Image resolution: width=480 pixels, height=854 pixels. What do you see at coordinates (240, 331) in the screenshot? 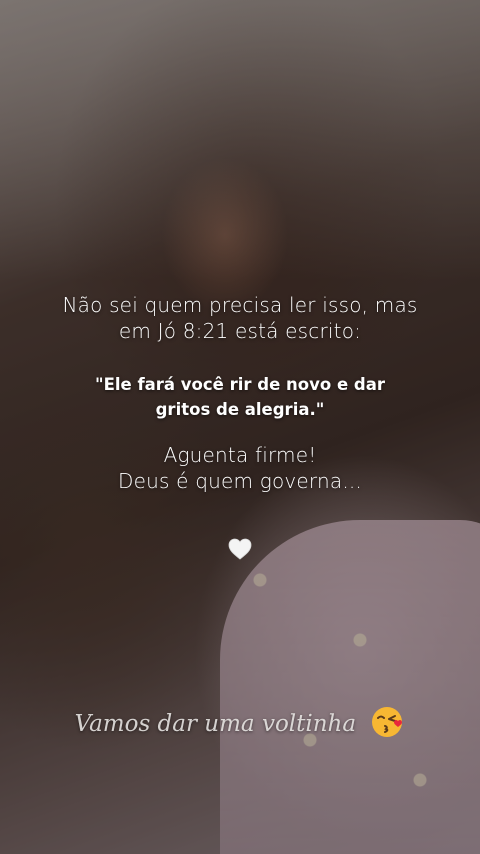
I see `intro-line-2: em Jó 8:21 está escrito:` at bounding box center [240, 331].